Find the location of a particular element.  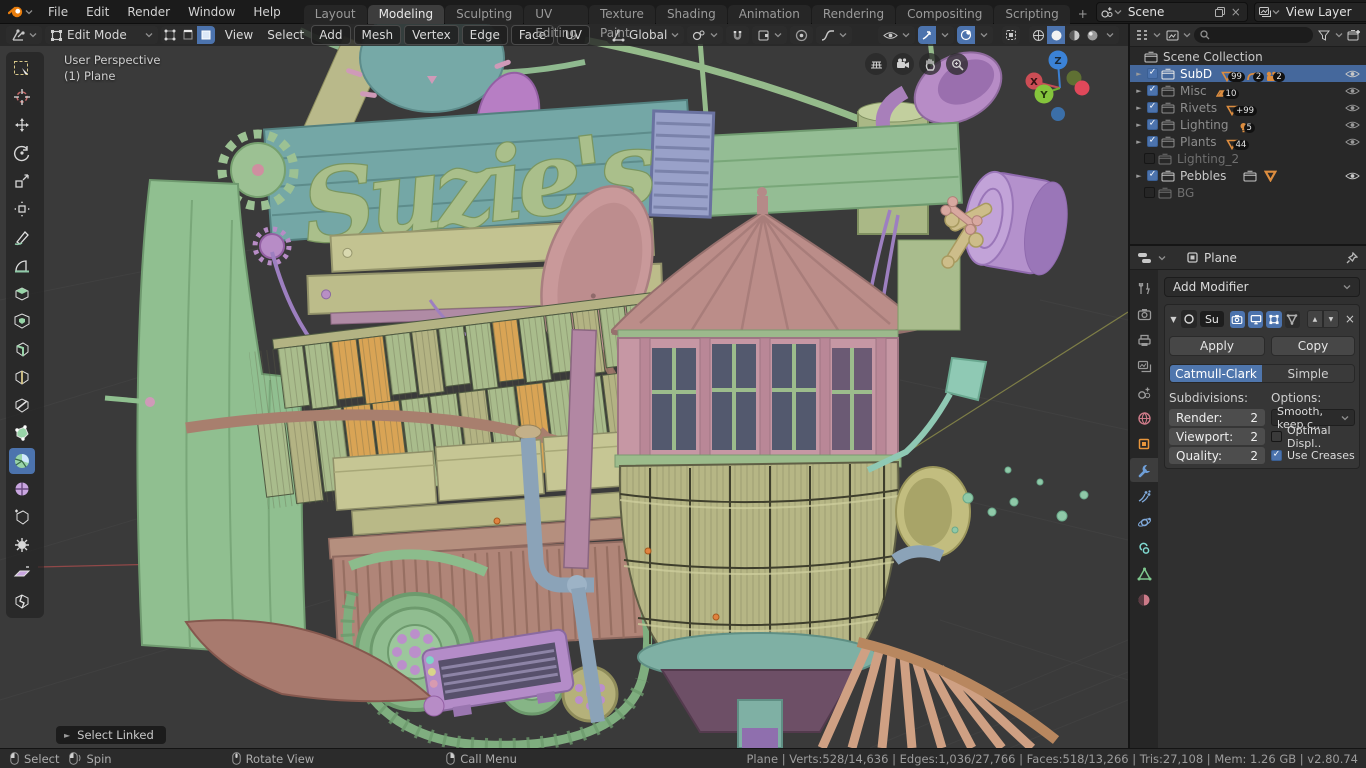

tab-animation: Animation is located at coordinates (769, 14).